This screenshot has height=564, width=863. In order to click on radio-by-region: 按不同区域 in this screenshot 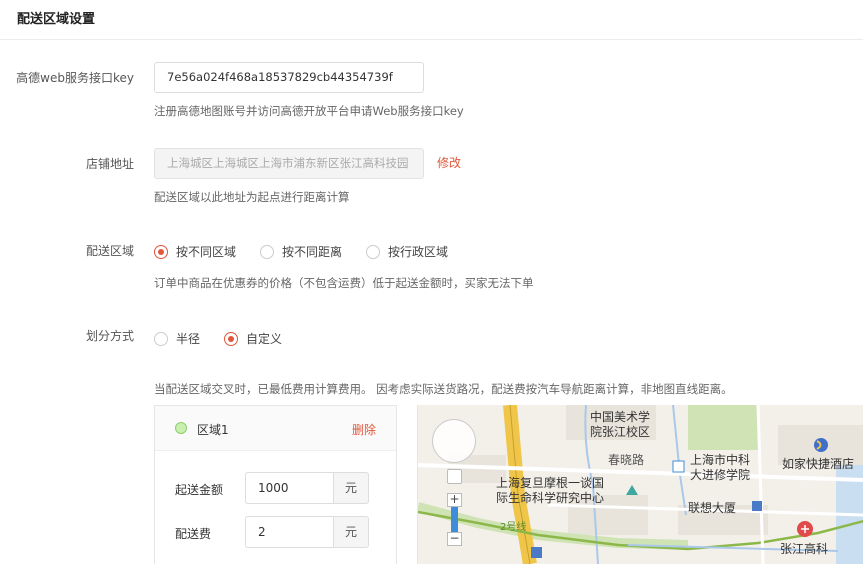, I will do `click(195, 251)`.